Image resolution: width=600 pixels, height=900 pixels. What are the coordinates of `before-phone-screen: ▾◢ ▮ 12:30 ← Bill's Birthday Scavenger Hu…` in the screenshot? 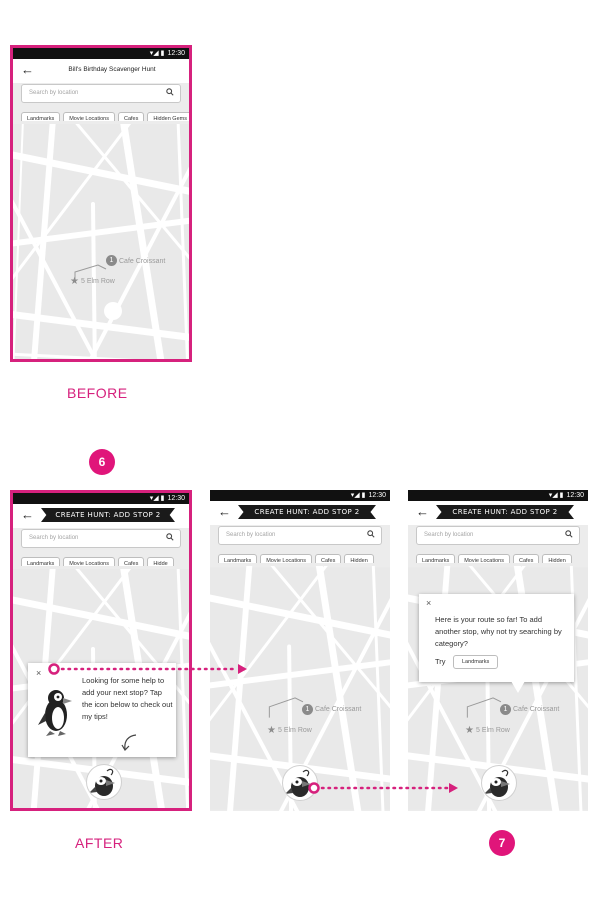 It's located at (101, 203).